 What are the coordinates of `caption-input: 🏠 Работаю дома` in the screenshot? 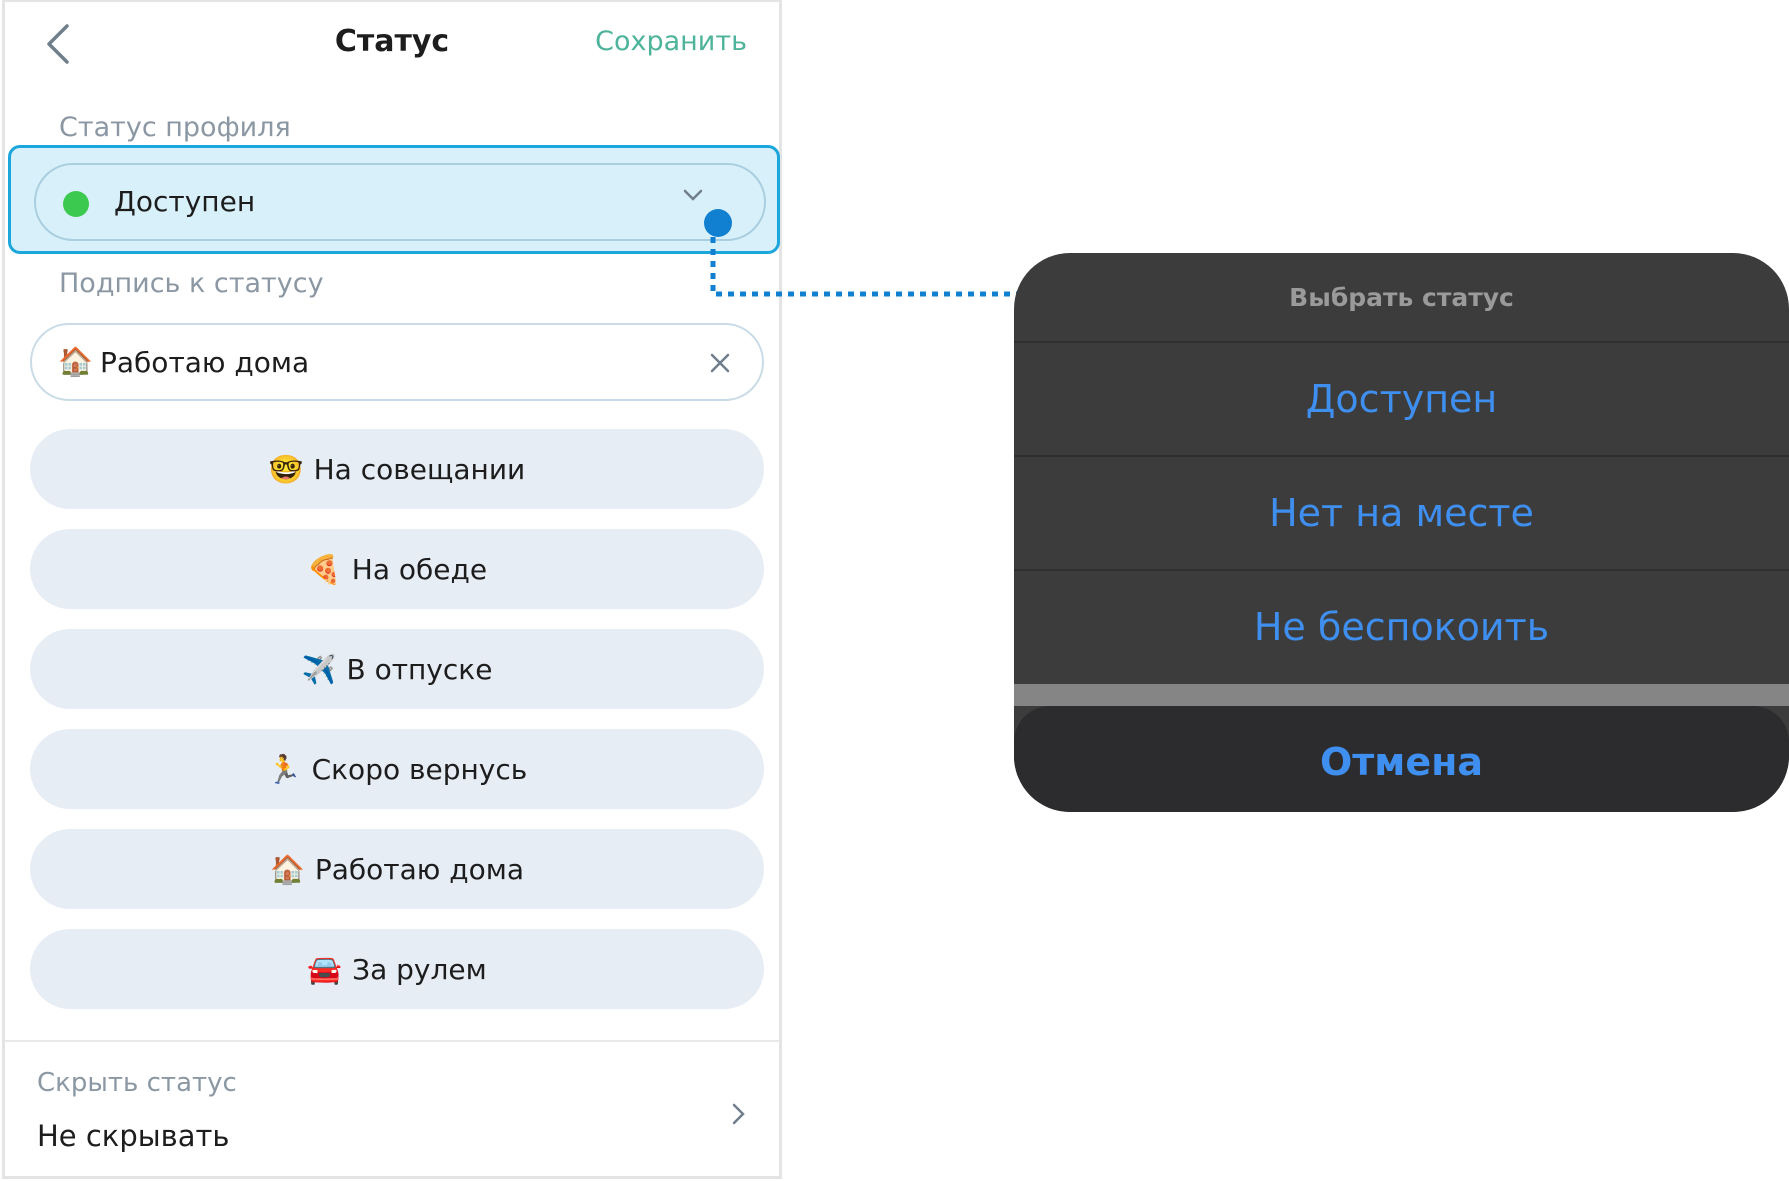 It's located at (397, 362).